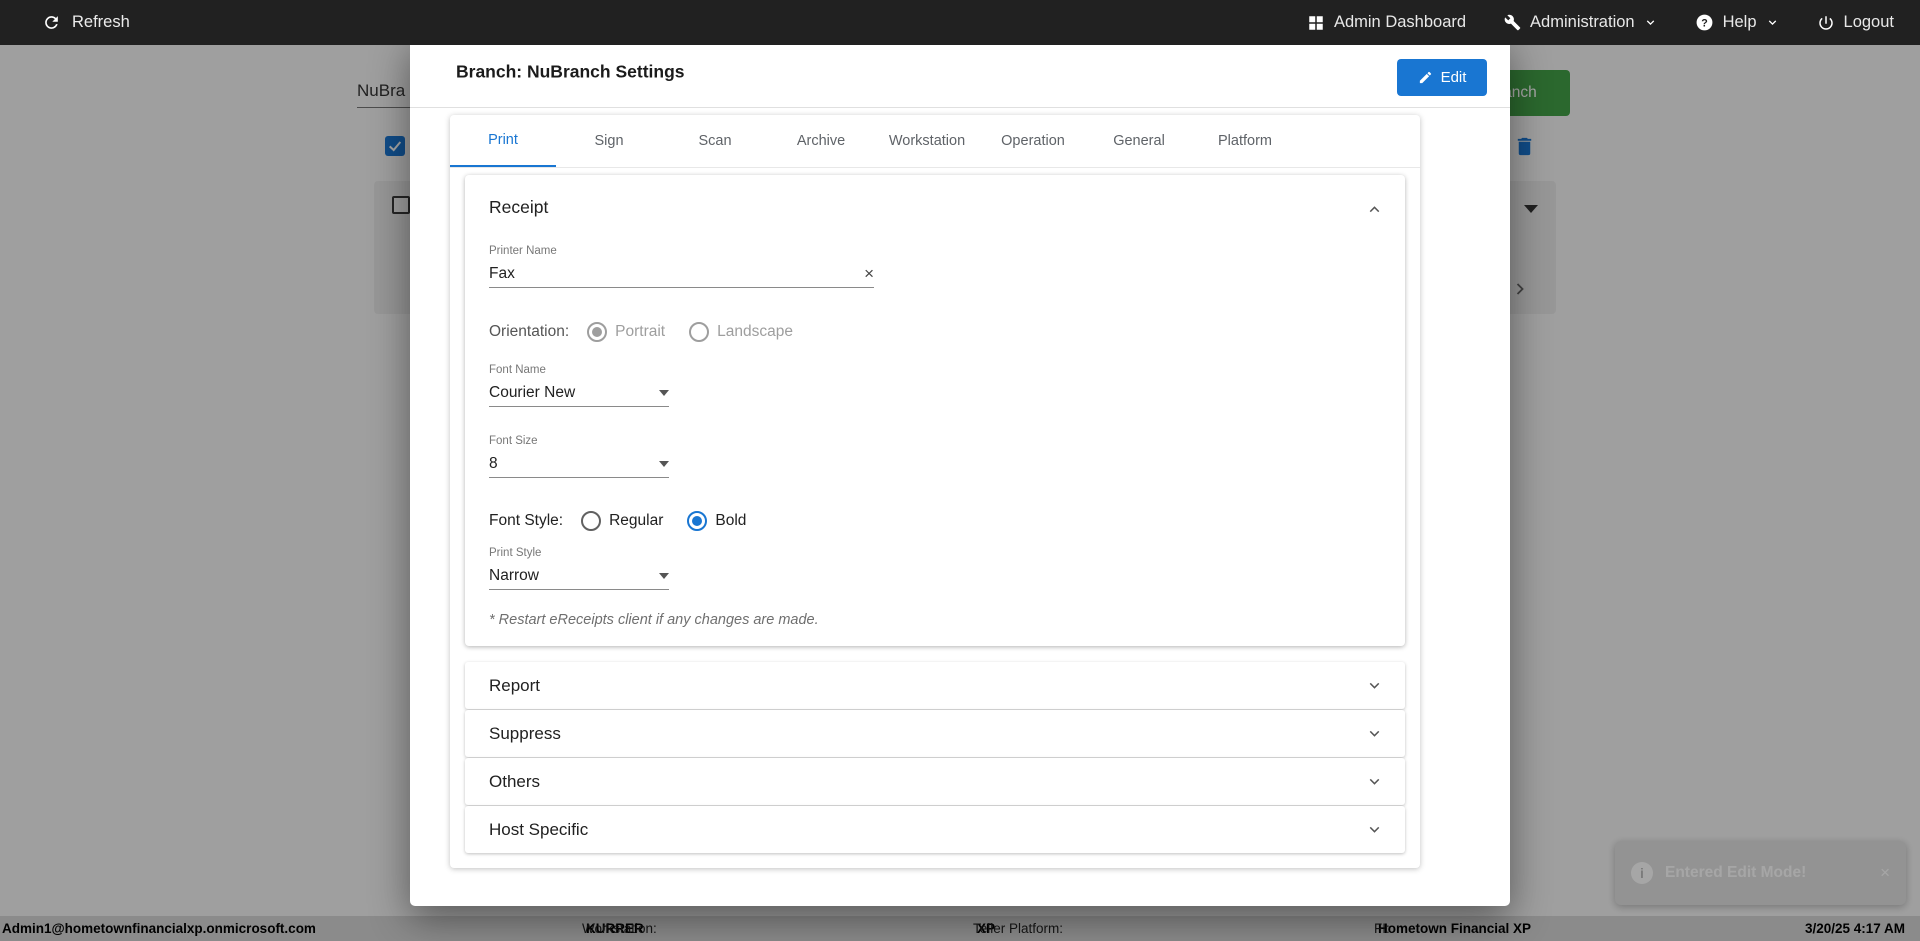 The width and height of the screenshot is (1920, 941). Describe the element at coordinates (1374, 212) in the screenshot. I see `collapse-chevron-up-icon` at that location.